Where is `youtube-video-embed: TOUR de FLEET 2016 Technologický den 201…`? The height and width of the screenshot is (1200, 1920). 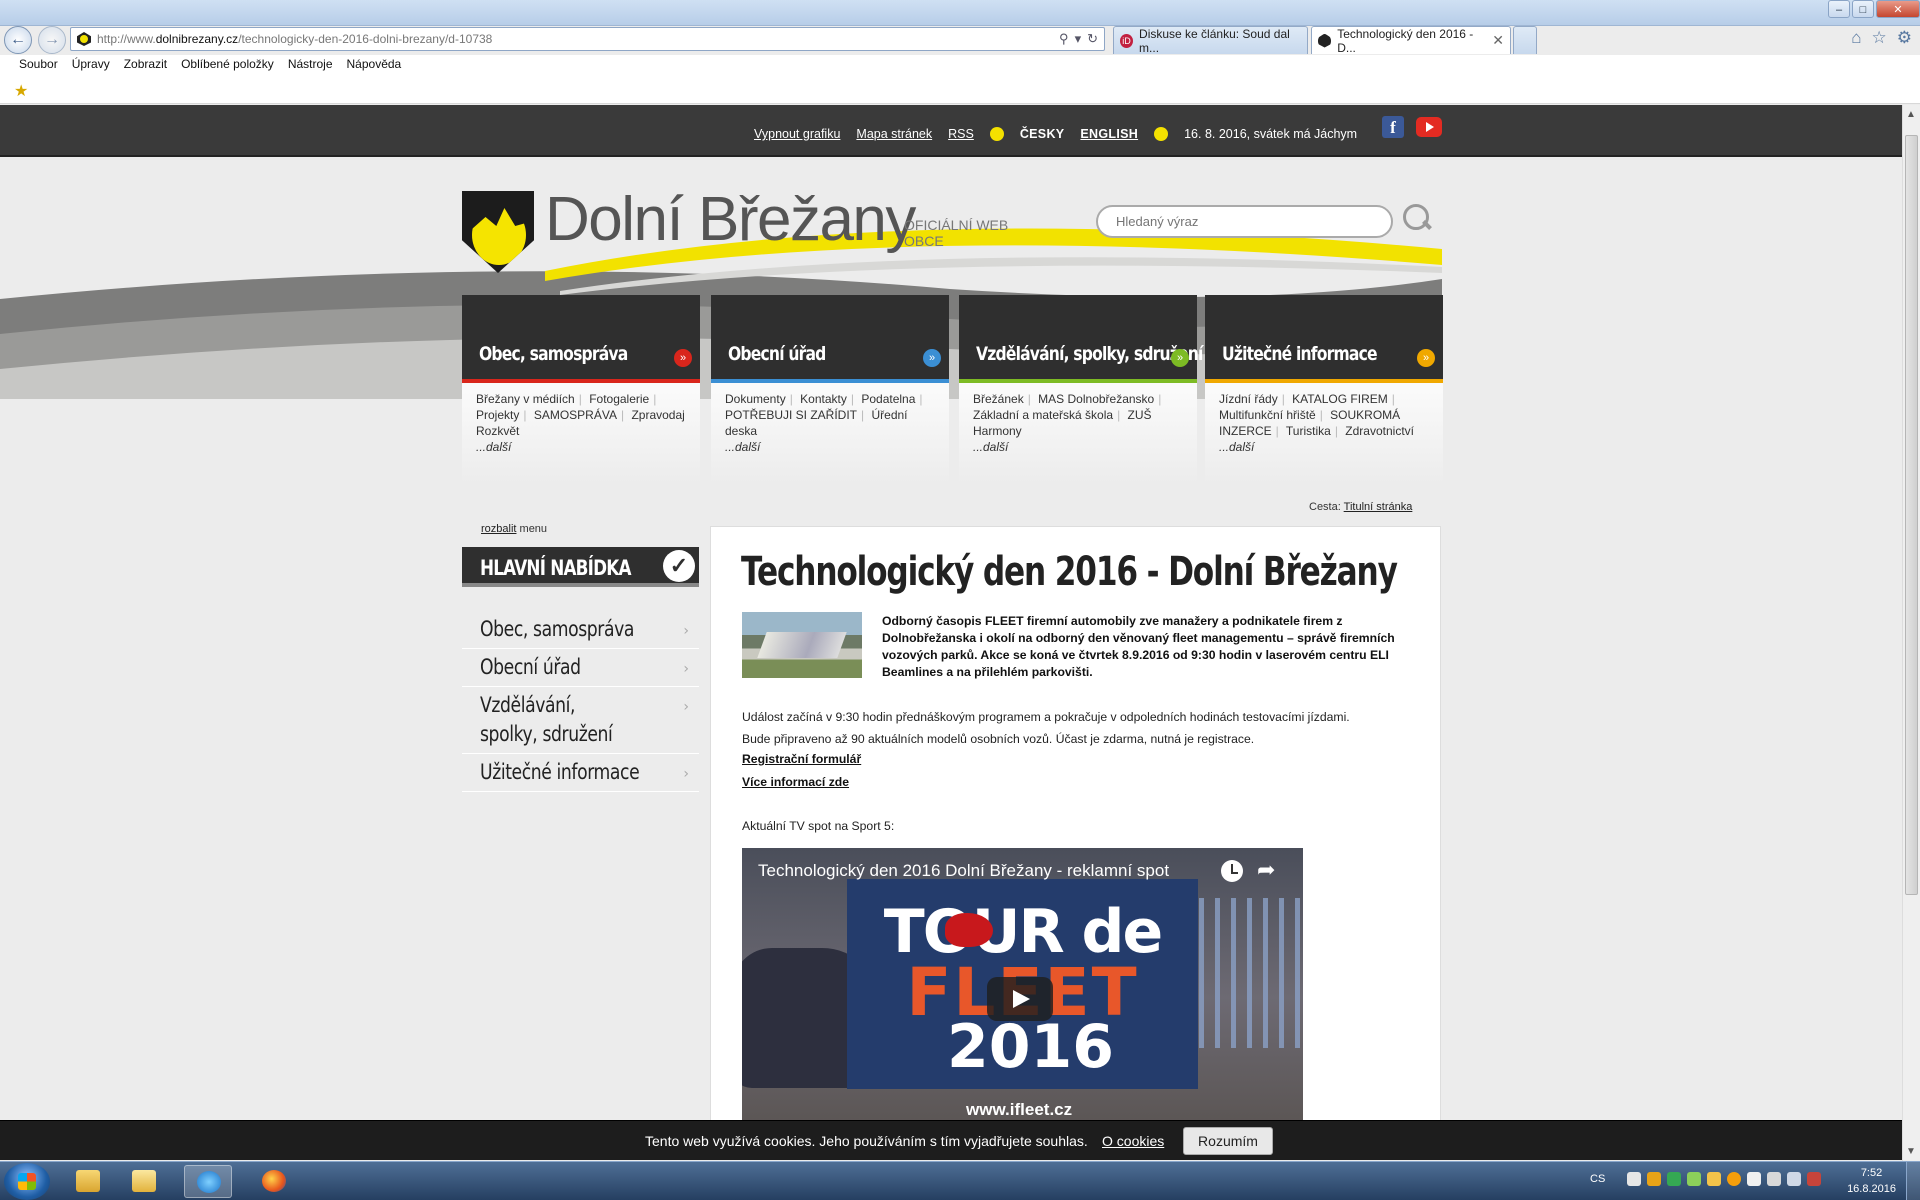 youtube-video-embed: TOUR de FLEET 2016 Technologický den 201… is located at coordinates (1022, 984).